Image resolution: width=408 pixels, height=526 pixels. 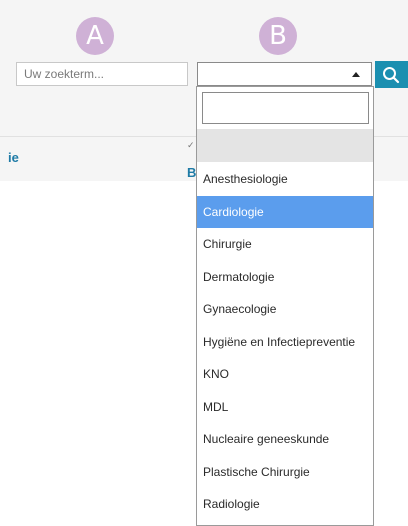 I want to click on option-item: Anesthesiologie, so click(x=285, y=179).